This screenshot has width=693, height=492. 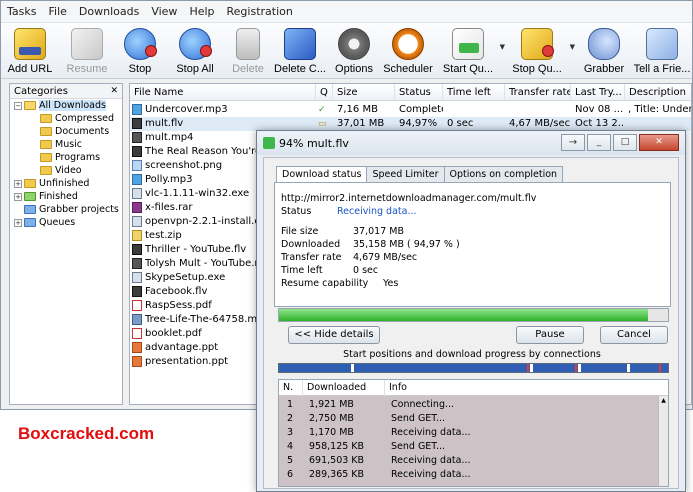 I want to click on column-description: Description, so click(x=658, y=92).